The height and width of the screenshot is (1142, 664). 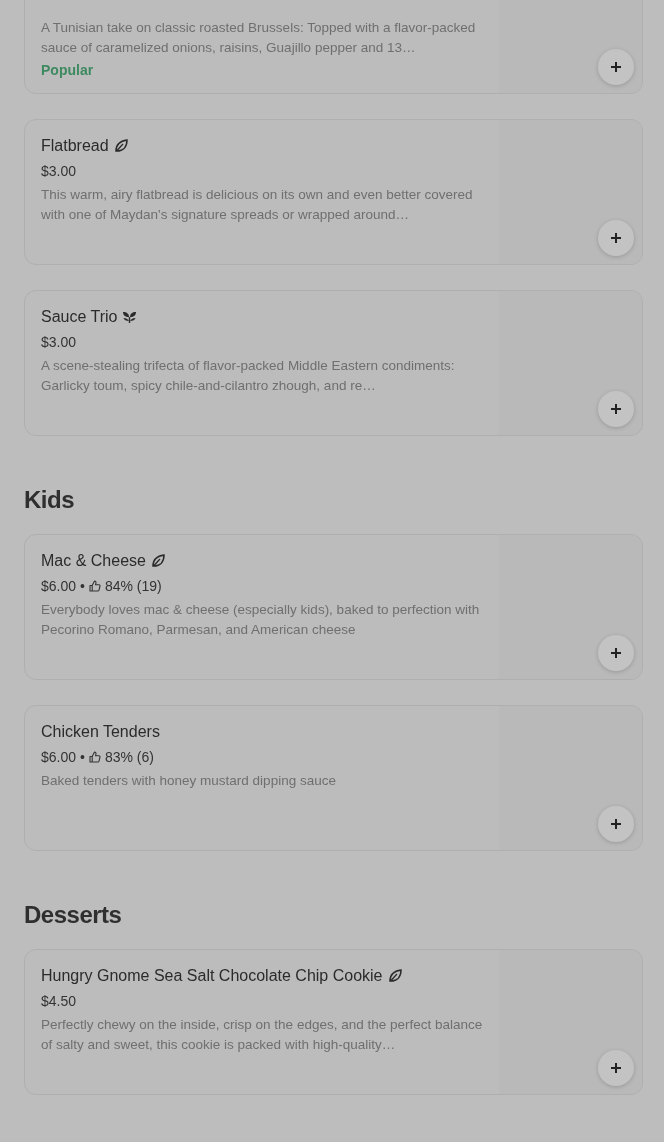 What do you see at coordinates (49, 500) in the screenshot?
I see `section-heading: Kids` at bounding box center [49, 500].